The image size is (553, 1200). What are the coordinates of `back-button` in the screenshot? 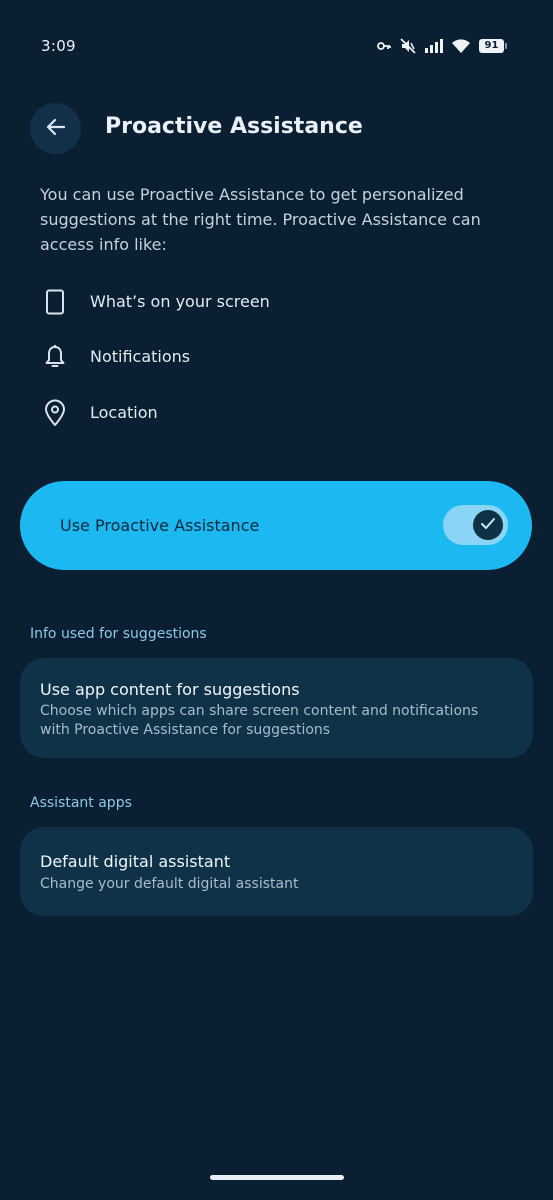 It's located at (55, 128).